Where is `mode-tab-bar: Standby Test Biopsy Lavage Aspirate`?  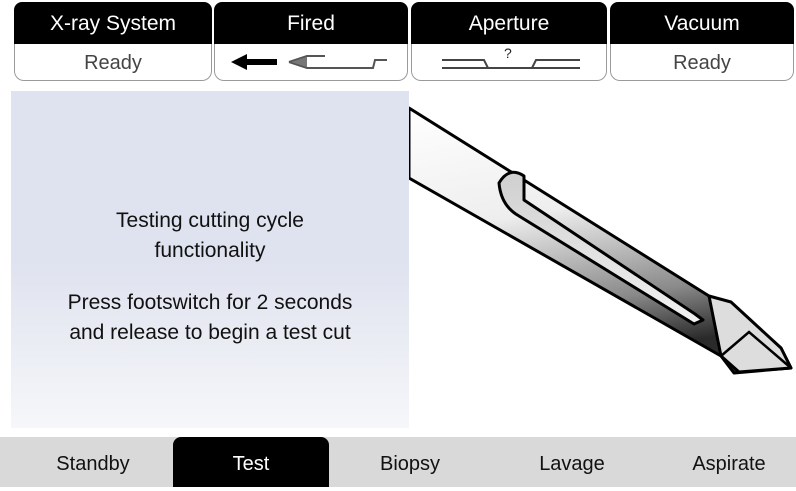
mode-tab-bar: Standby Test Biopsy Lavage Aspirate is located at coordinates (398, 462).